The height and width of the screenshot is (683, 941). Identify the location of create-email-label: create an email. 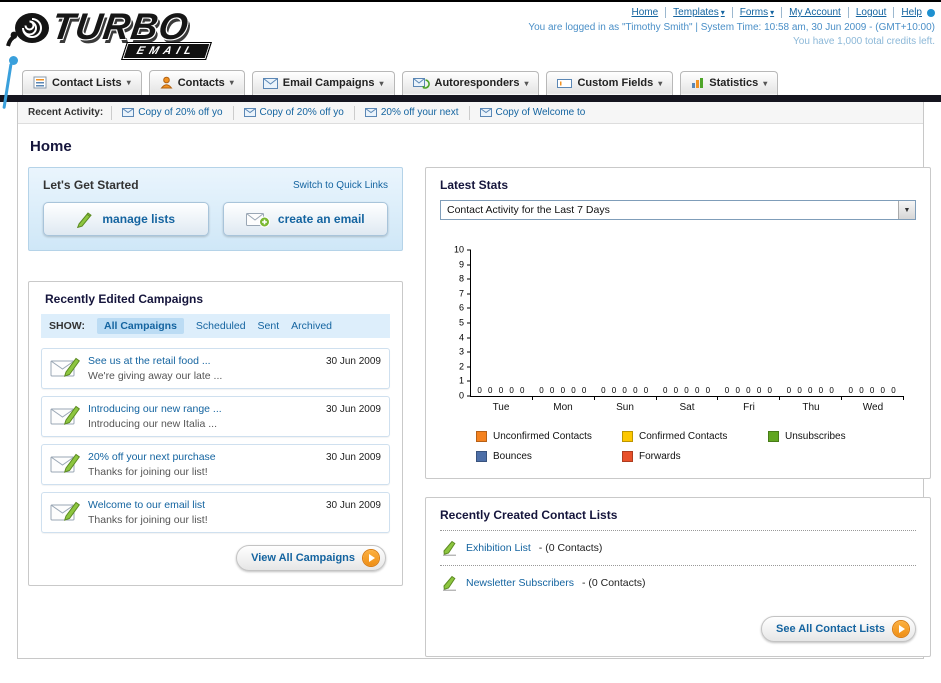
(321, 219).